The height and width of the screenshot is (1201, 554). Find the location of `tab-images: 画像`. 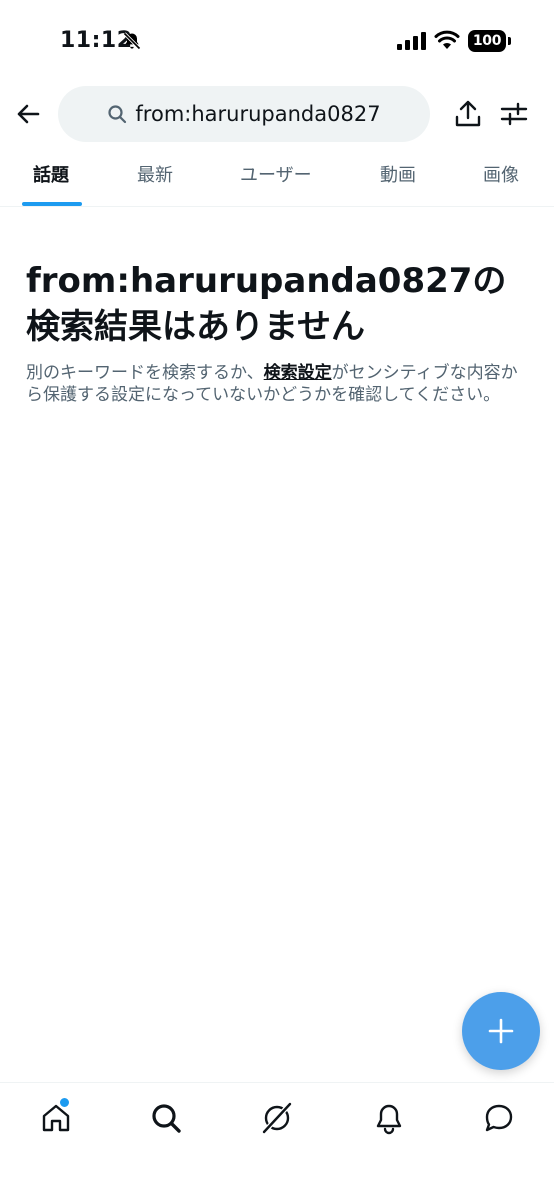

tab-images: 画像 is located at coordinates (501, 177).